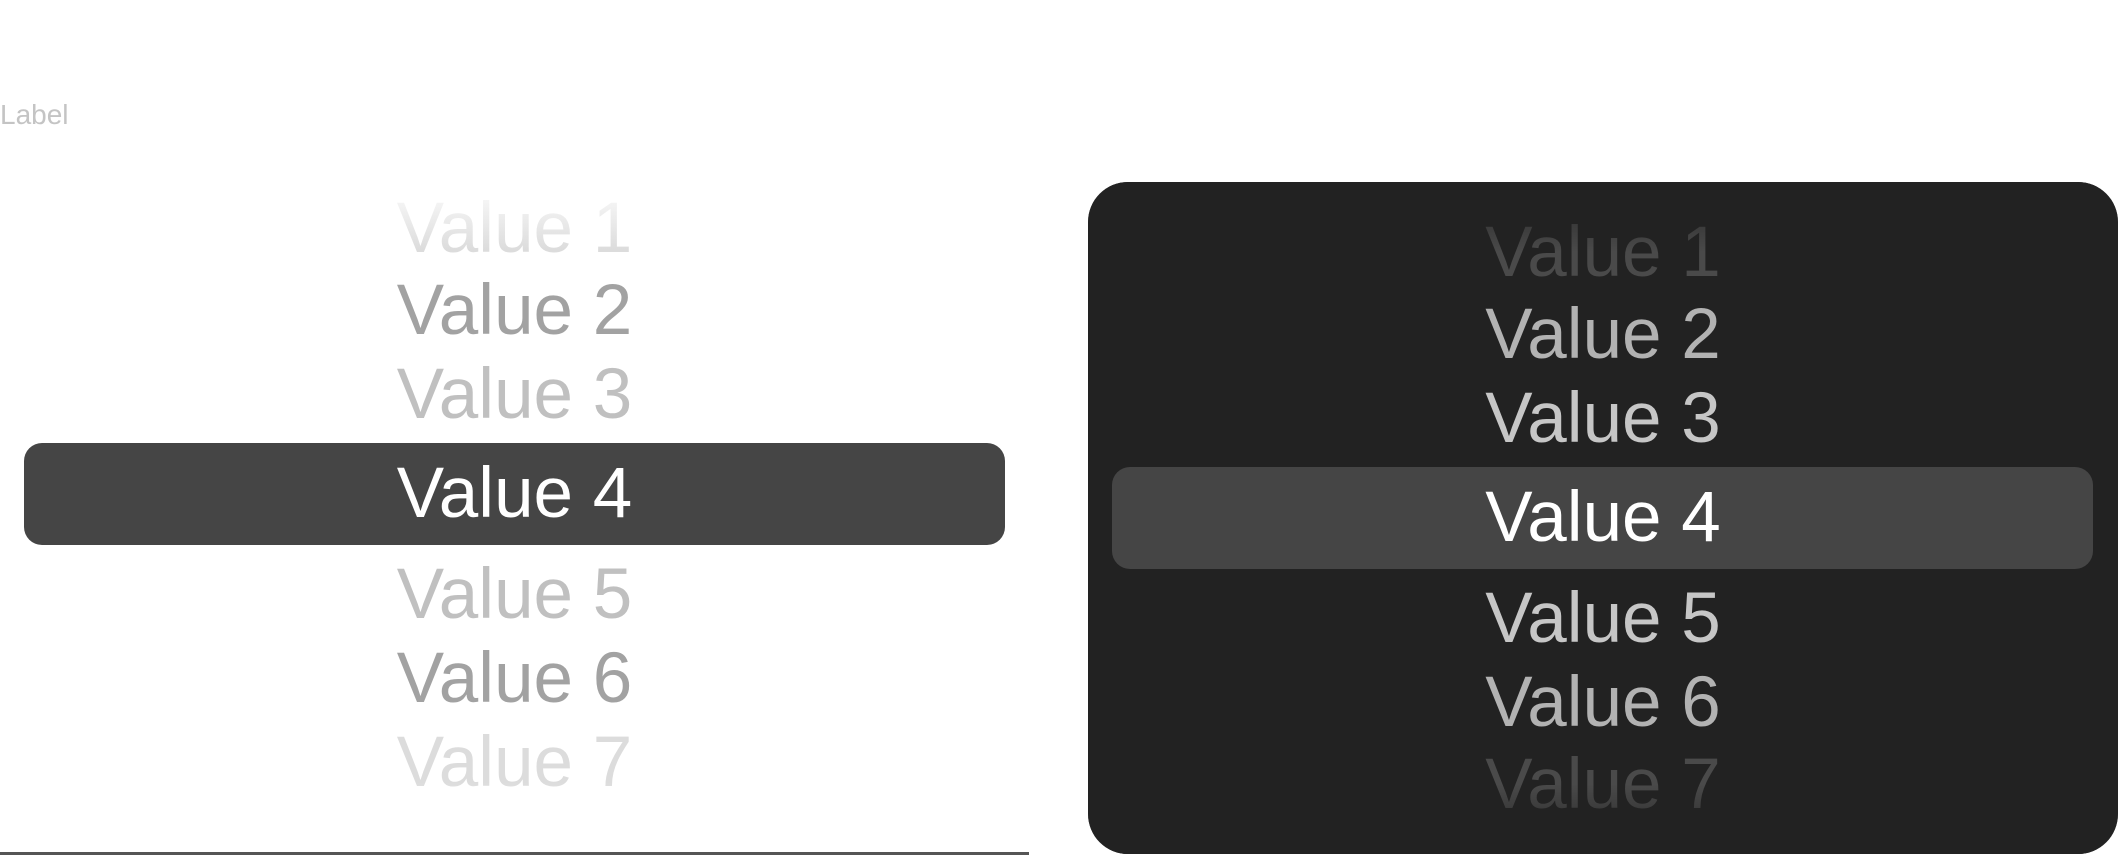 Image resolution: width=2118 pixels, height=857 pixels. What do you see at coordinates (34, 114) in the screenshot?
I see `field-label: Label` at bounding box center [34, 114].